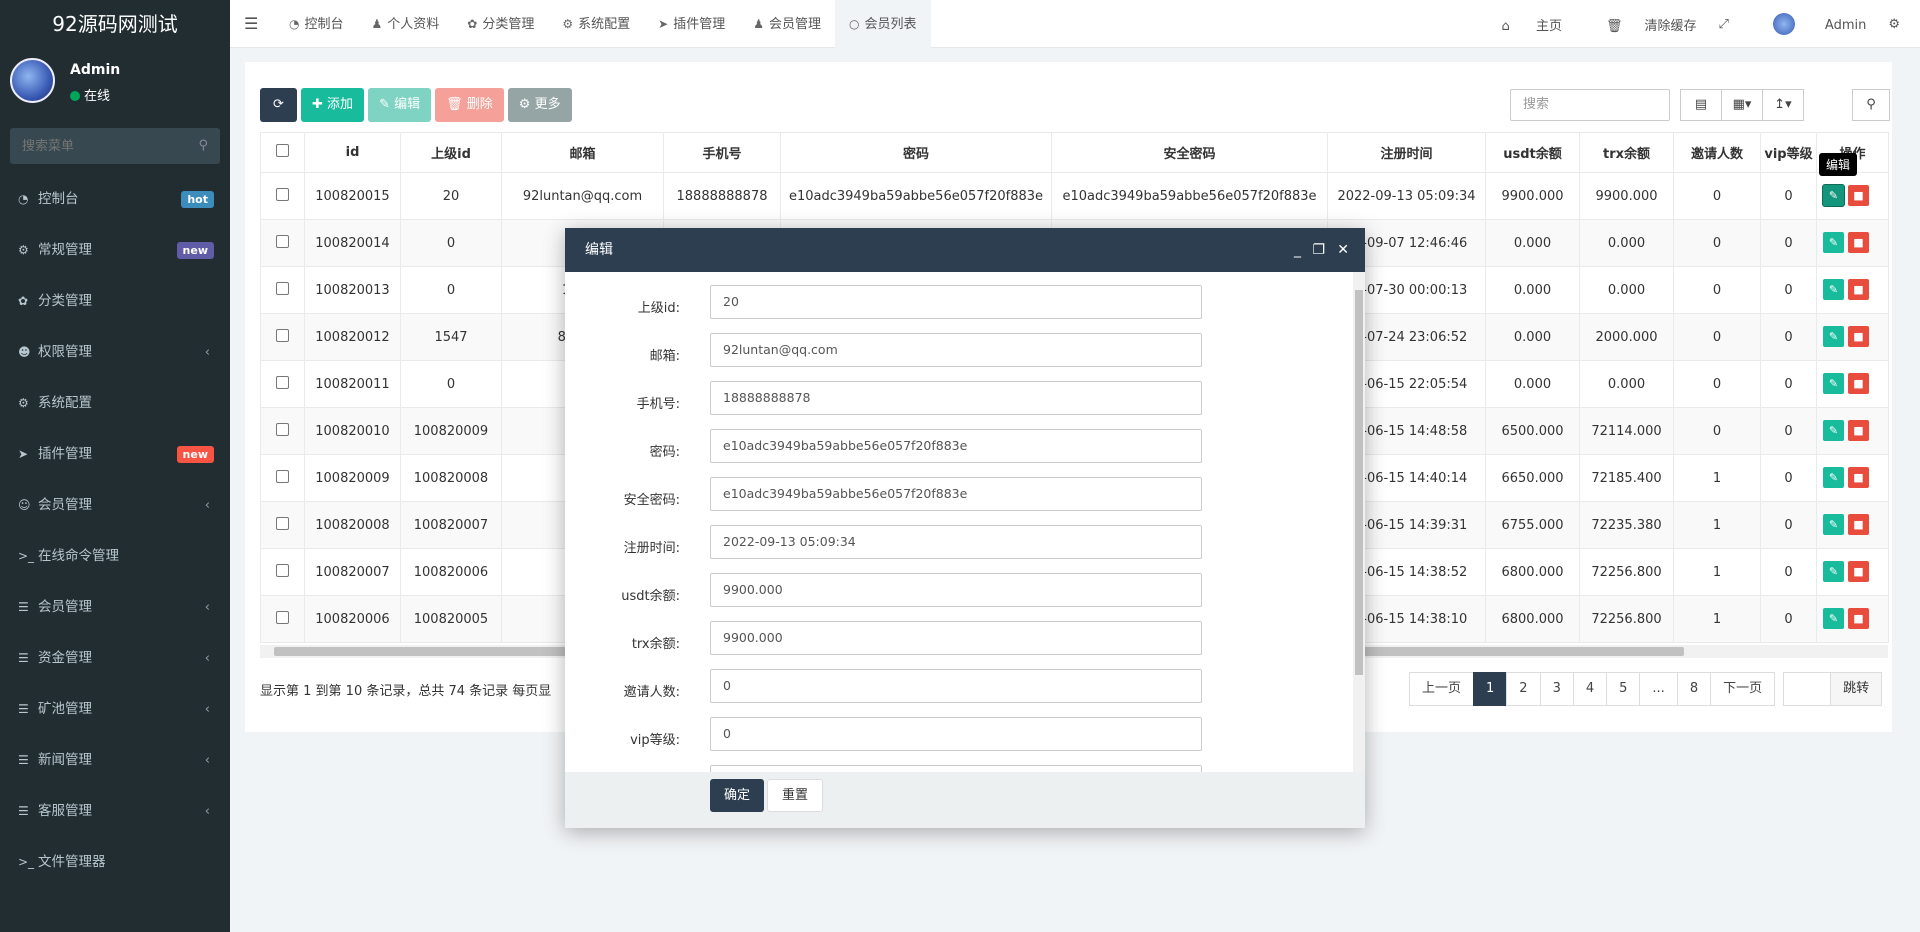  What do you see at coordinates (1590, 689) in the screenshot?
I see `page-button: 4` at bounding box center [1590, 689].